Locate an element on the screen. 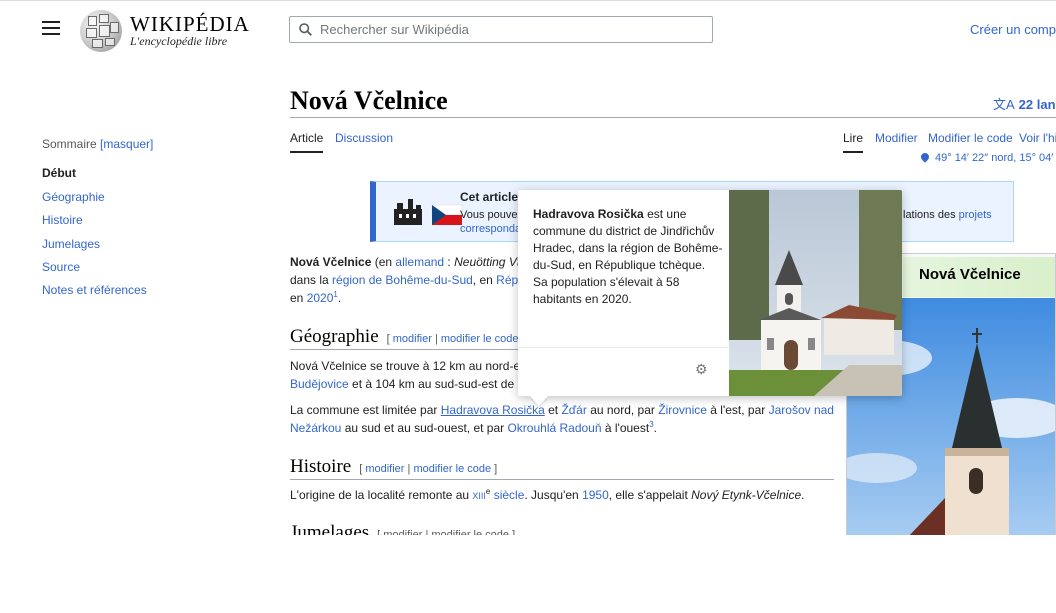 The height and width of the screenshot is (613, 1056). popup-pointer is located at coordinates (539, 401).